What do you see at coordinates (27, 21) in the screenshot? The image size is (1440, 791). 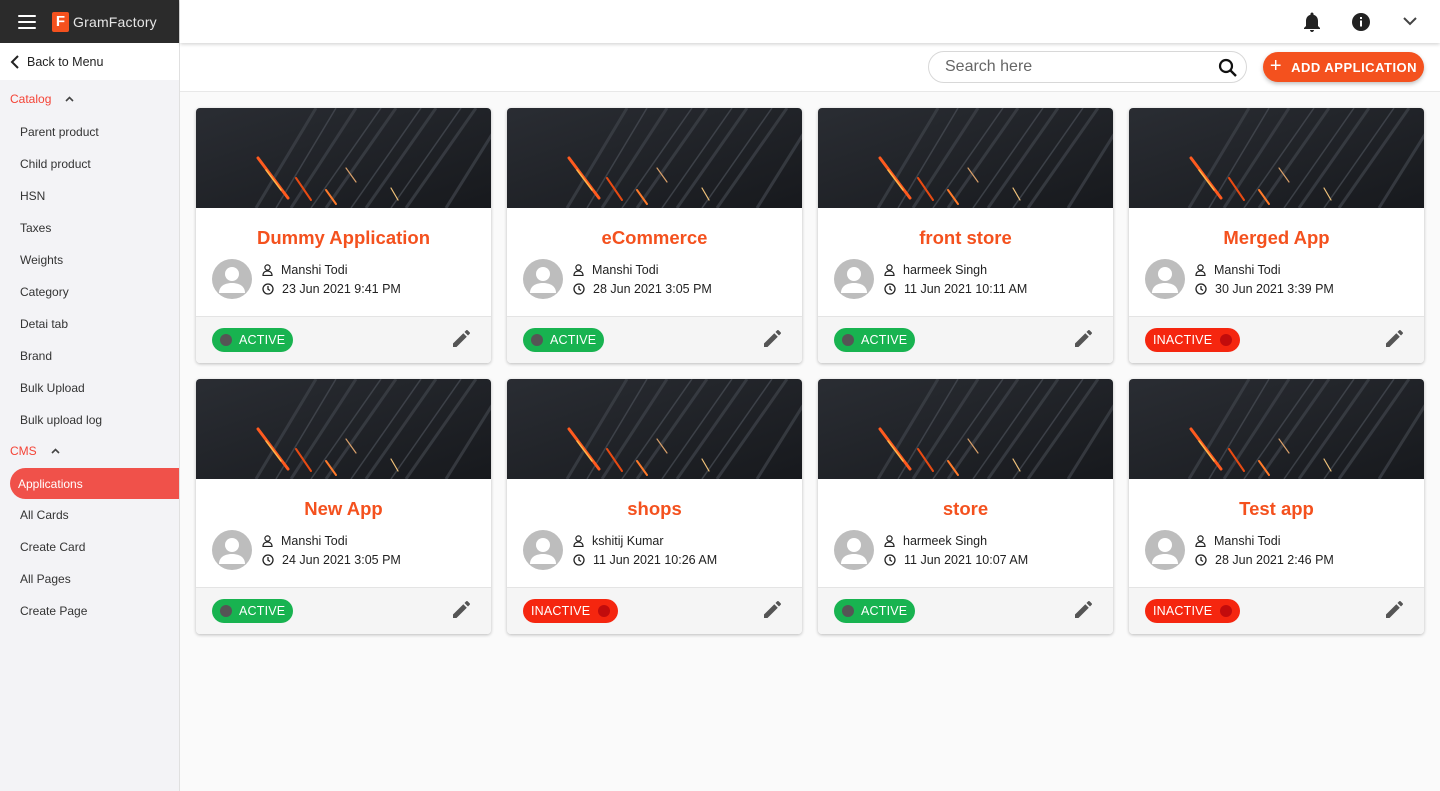 I see `menu-icon` at bounding box center [27, 21].